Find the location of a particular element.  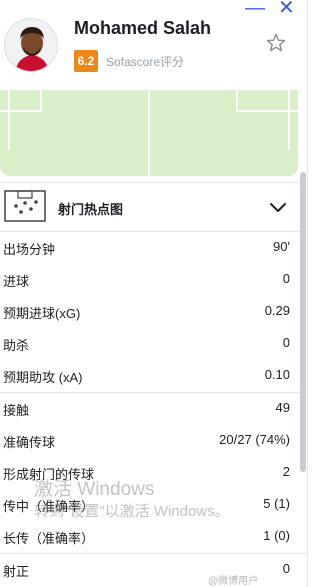

stat-label: 预期进球(xG) is located at coordinates (42, 313).